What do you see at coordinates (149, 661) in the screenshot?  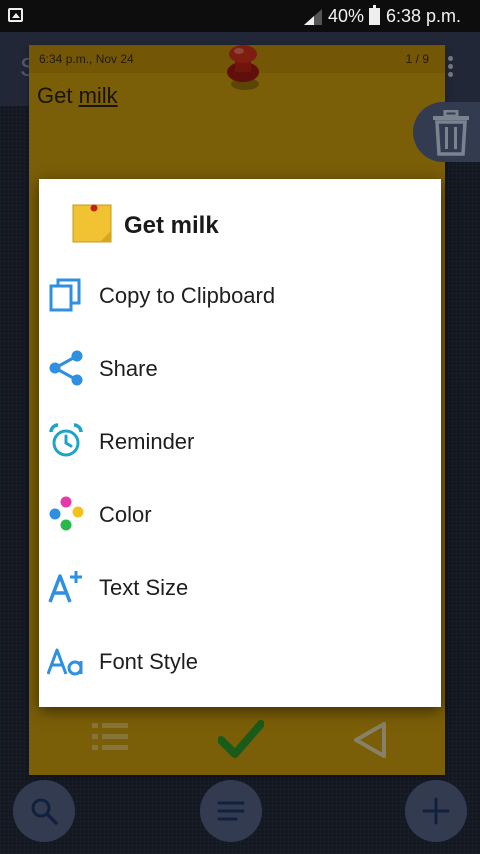 I see `menu-item-label: Font Style` at bounding box center [149, 661].